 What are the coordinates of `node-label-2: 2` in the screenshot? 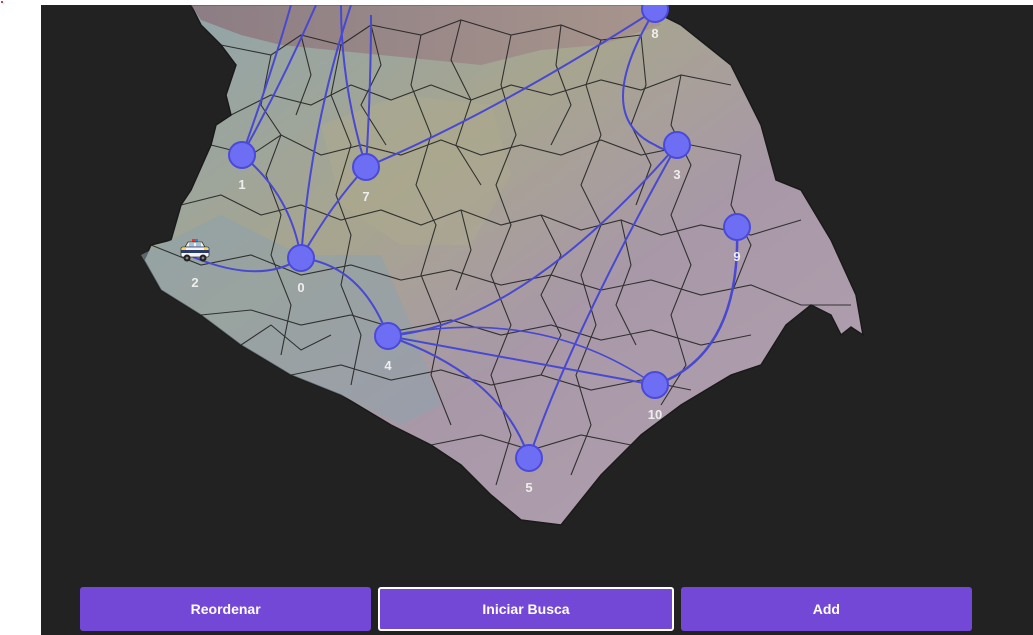 It's located at (194, 282).